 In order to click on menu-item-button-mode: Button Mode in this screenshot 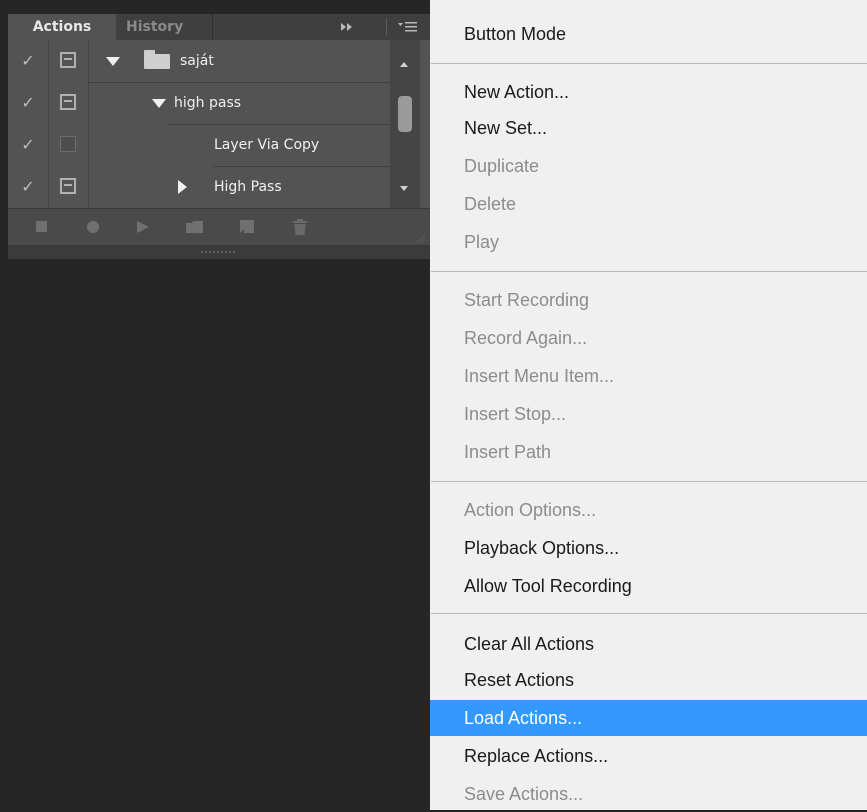, I will do `click(648, 34)`.